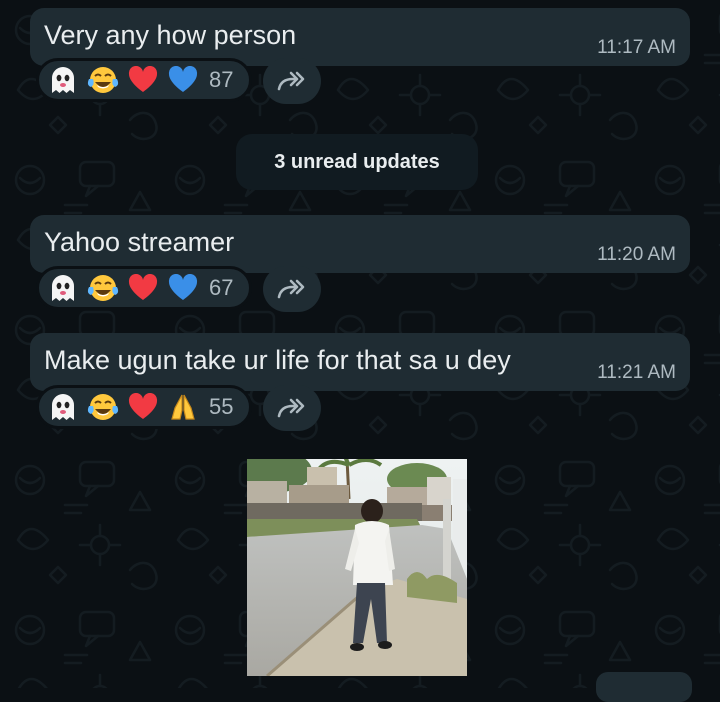  What do you see at coordinates (277, 360) in the screenshot?
I see `message-text: Make ugun take ur life for that sa u dey` at bounding box center [277, 360].